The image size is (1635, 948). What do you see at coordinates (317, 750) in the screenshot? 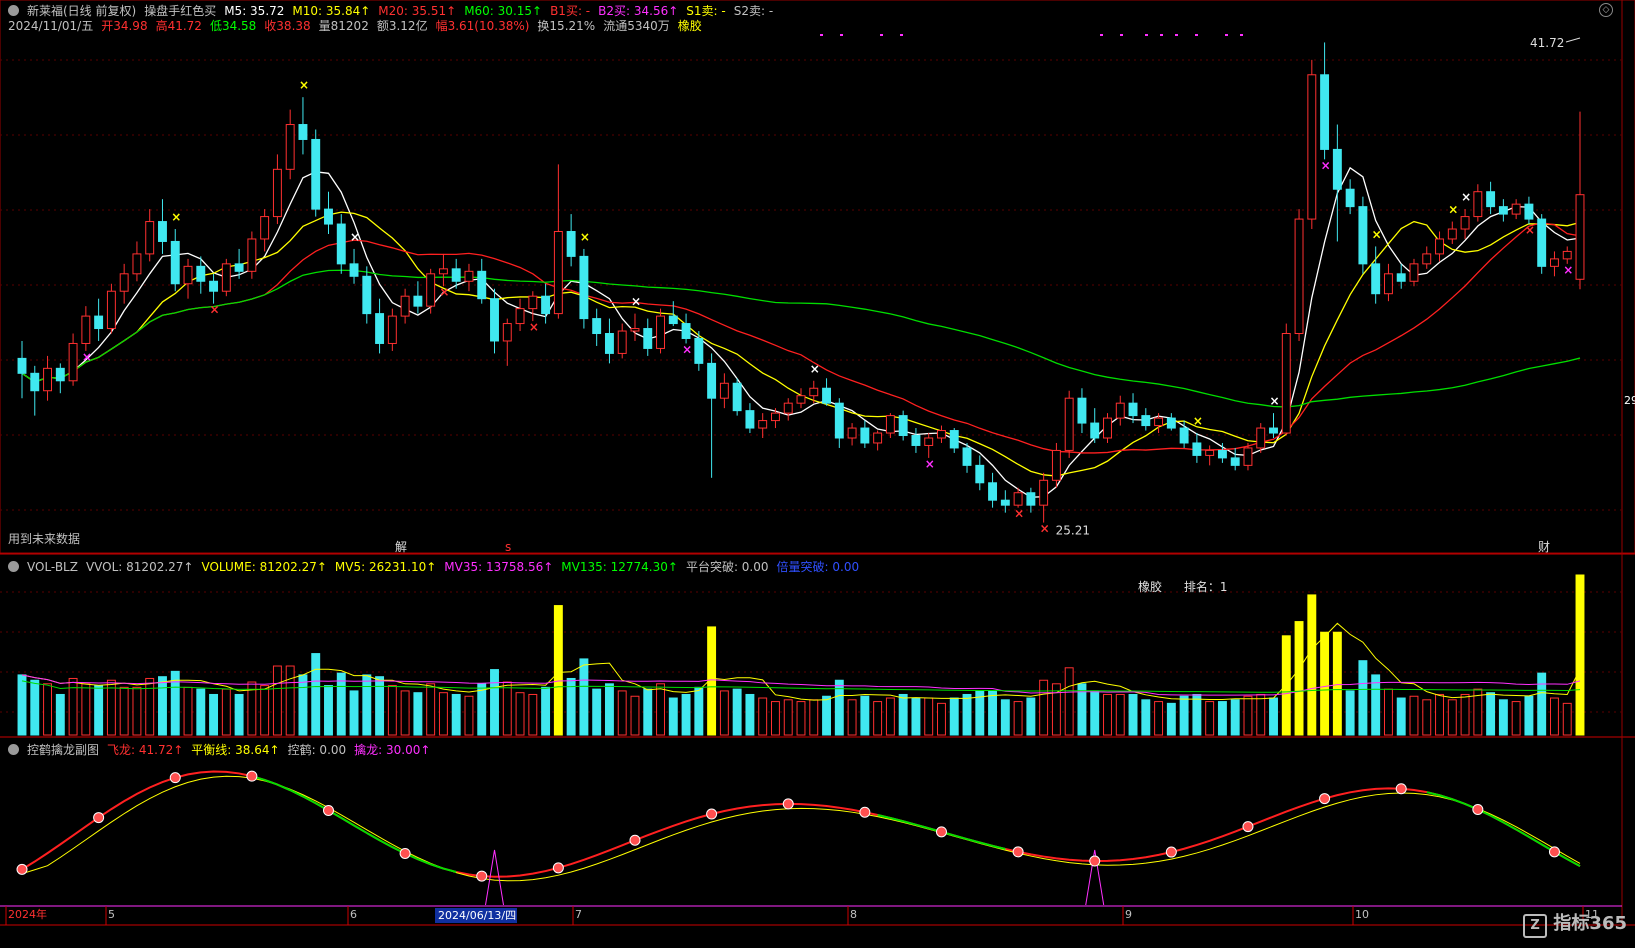
I see `osc-header-item-3: 控鹤: 0.00` at bounding box center [317, 750].